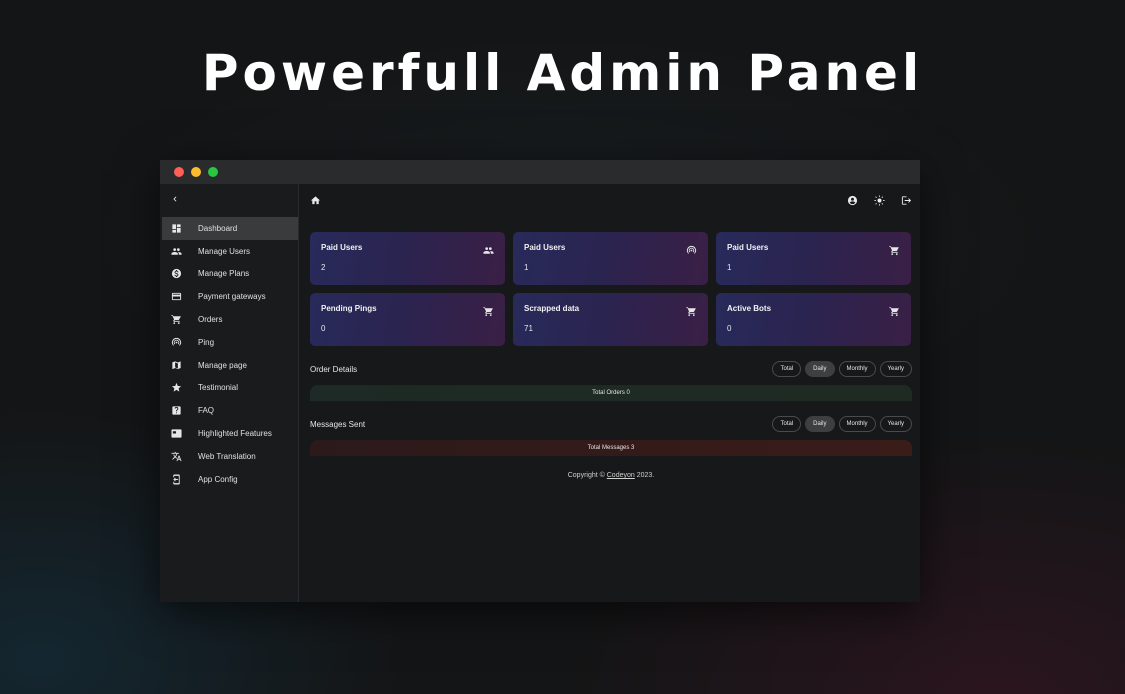 This screenshot has height=694, width=1125. I want to click on sidebar-item-testimonial: Testimonial, so click(230, 388).